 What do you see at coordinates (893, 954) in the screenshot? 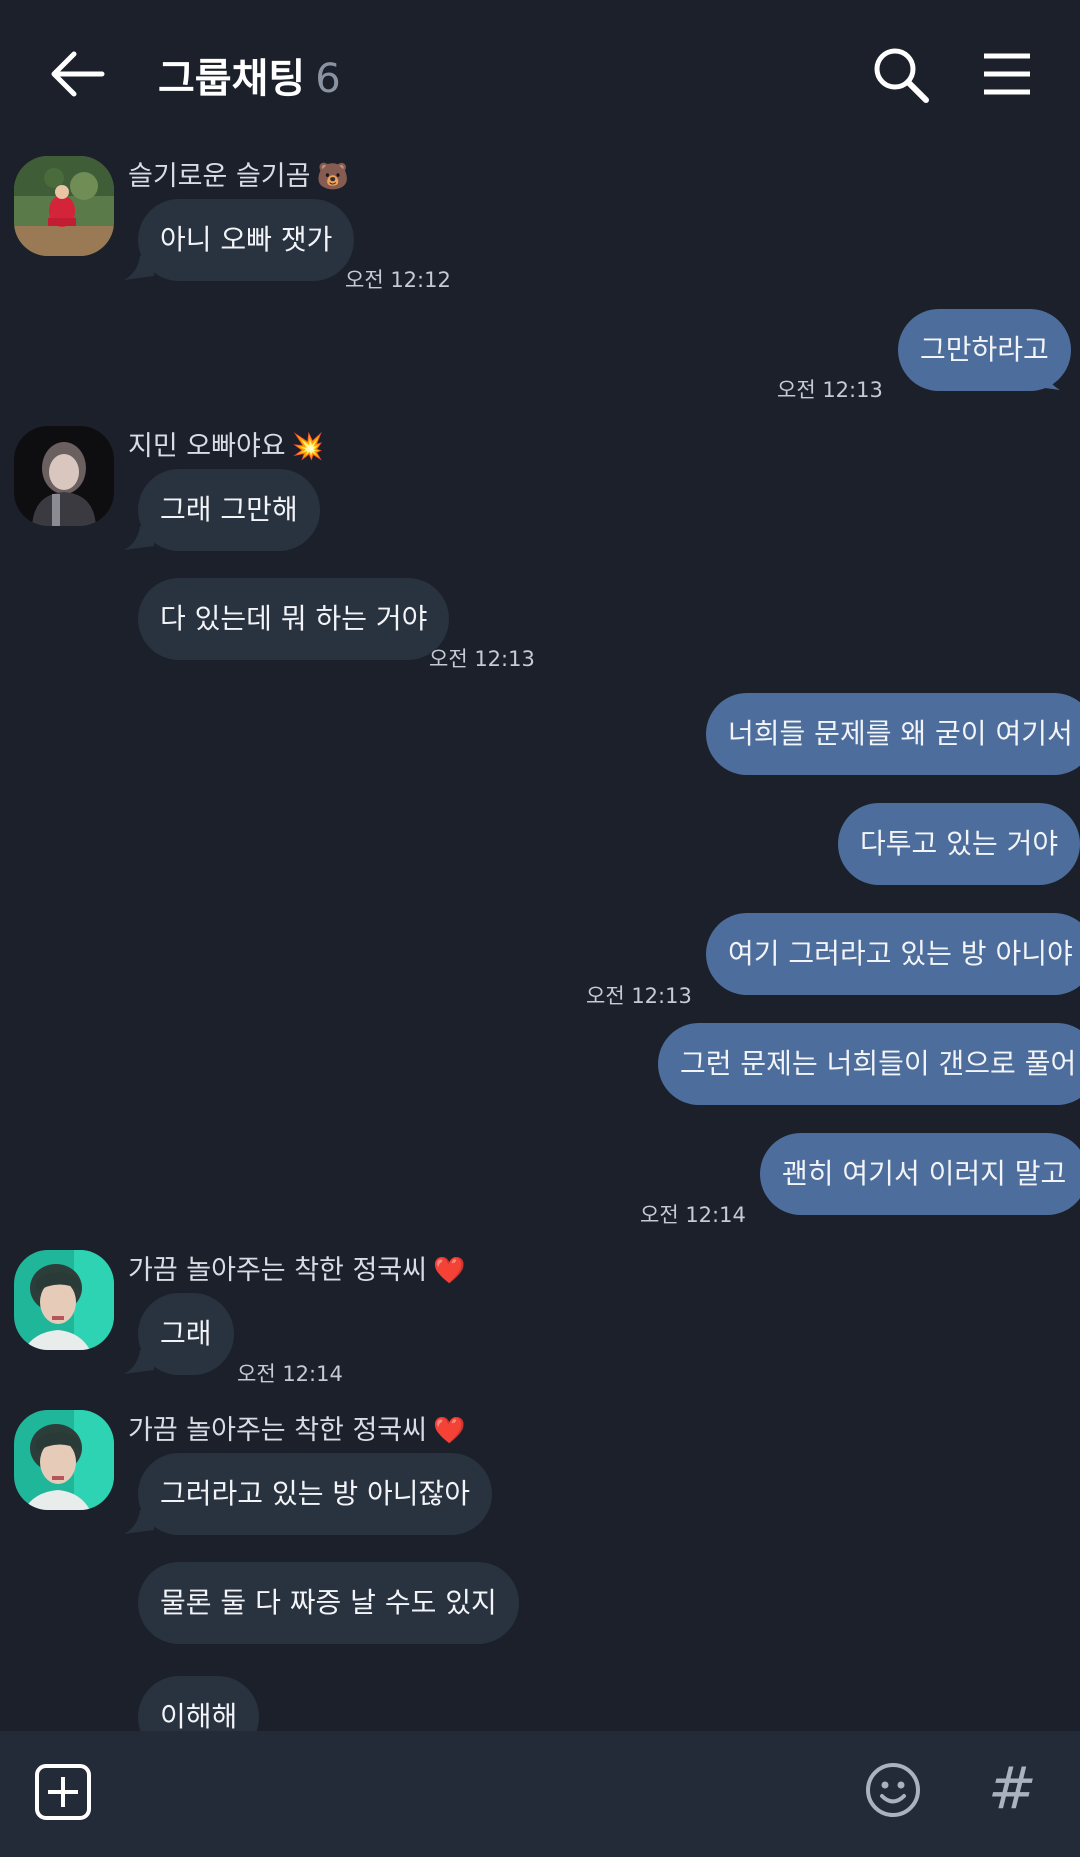
I see `message-bubble: 여기 그러라고 있는 방 아니야` at bounding box center [893, 954].